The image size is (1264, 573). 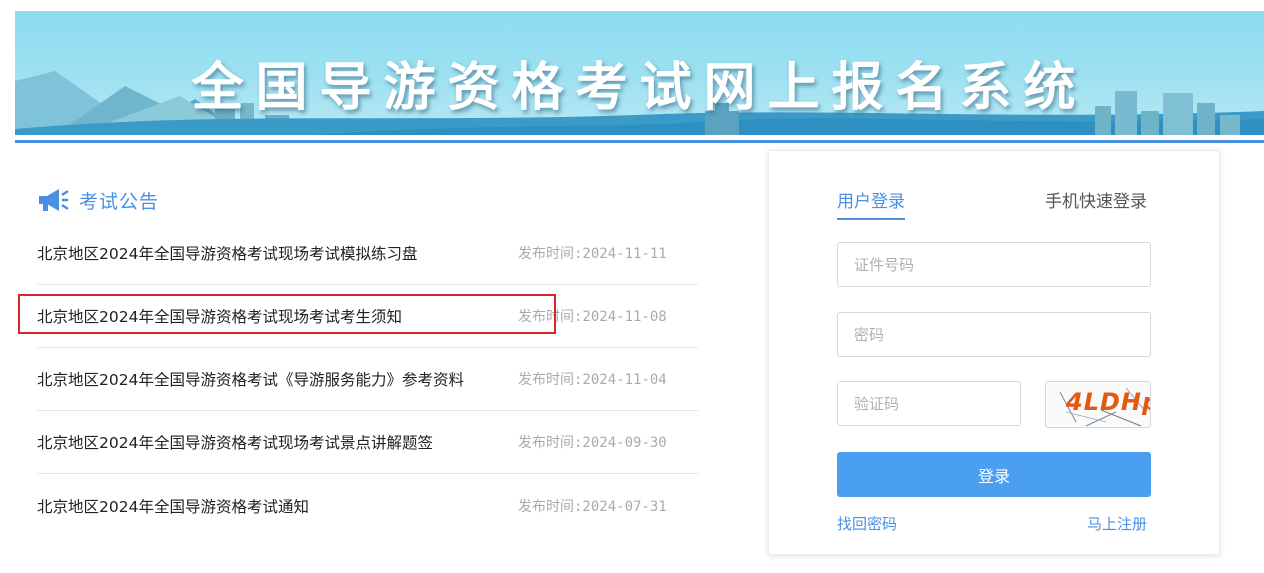 What do you see at coordinates (639, 141) in the screenshot?
I see `banner-divider` at bounding box center [639, 141].